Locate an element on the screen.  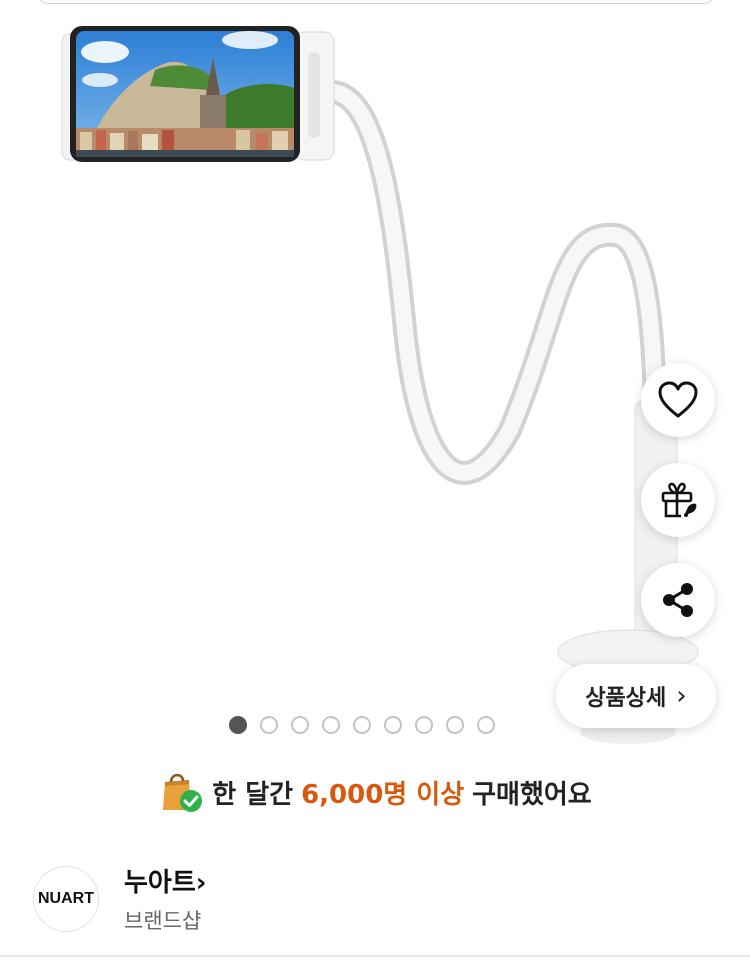
purchase-count-banner: 한 달간 6,000명 이상 구매했어요 is located at coordinates (375, 792).